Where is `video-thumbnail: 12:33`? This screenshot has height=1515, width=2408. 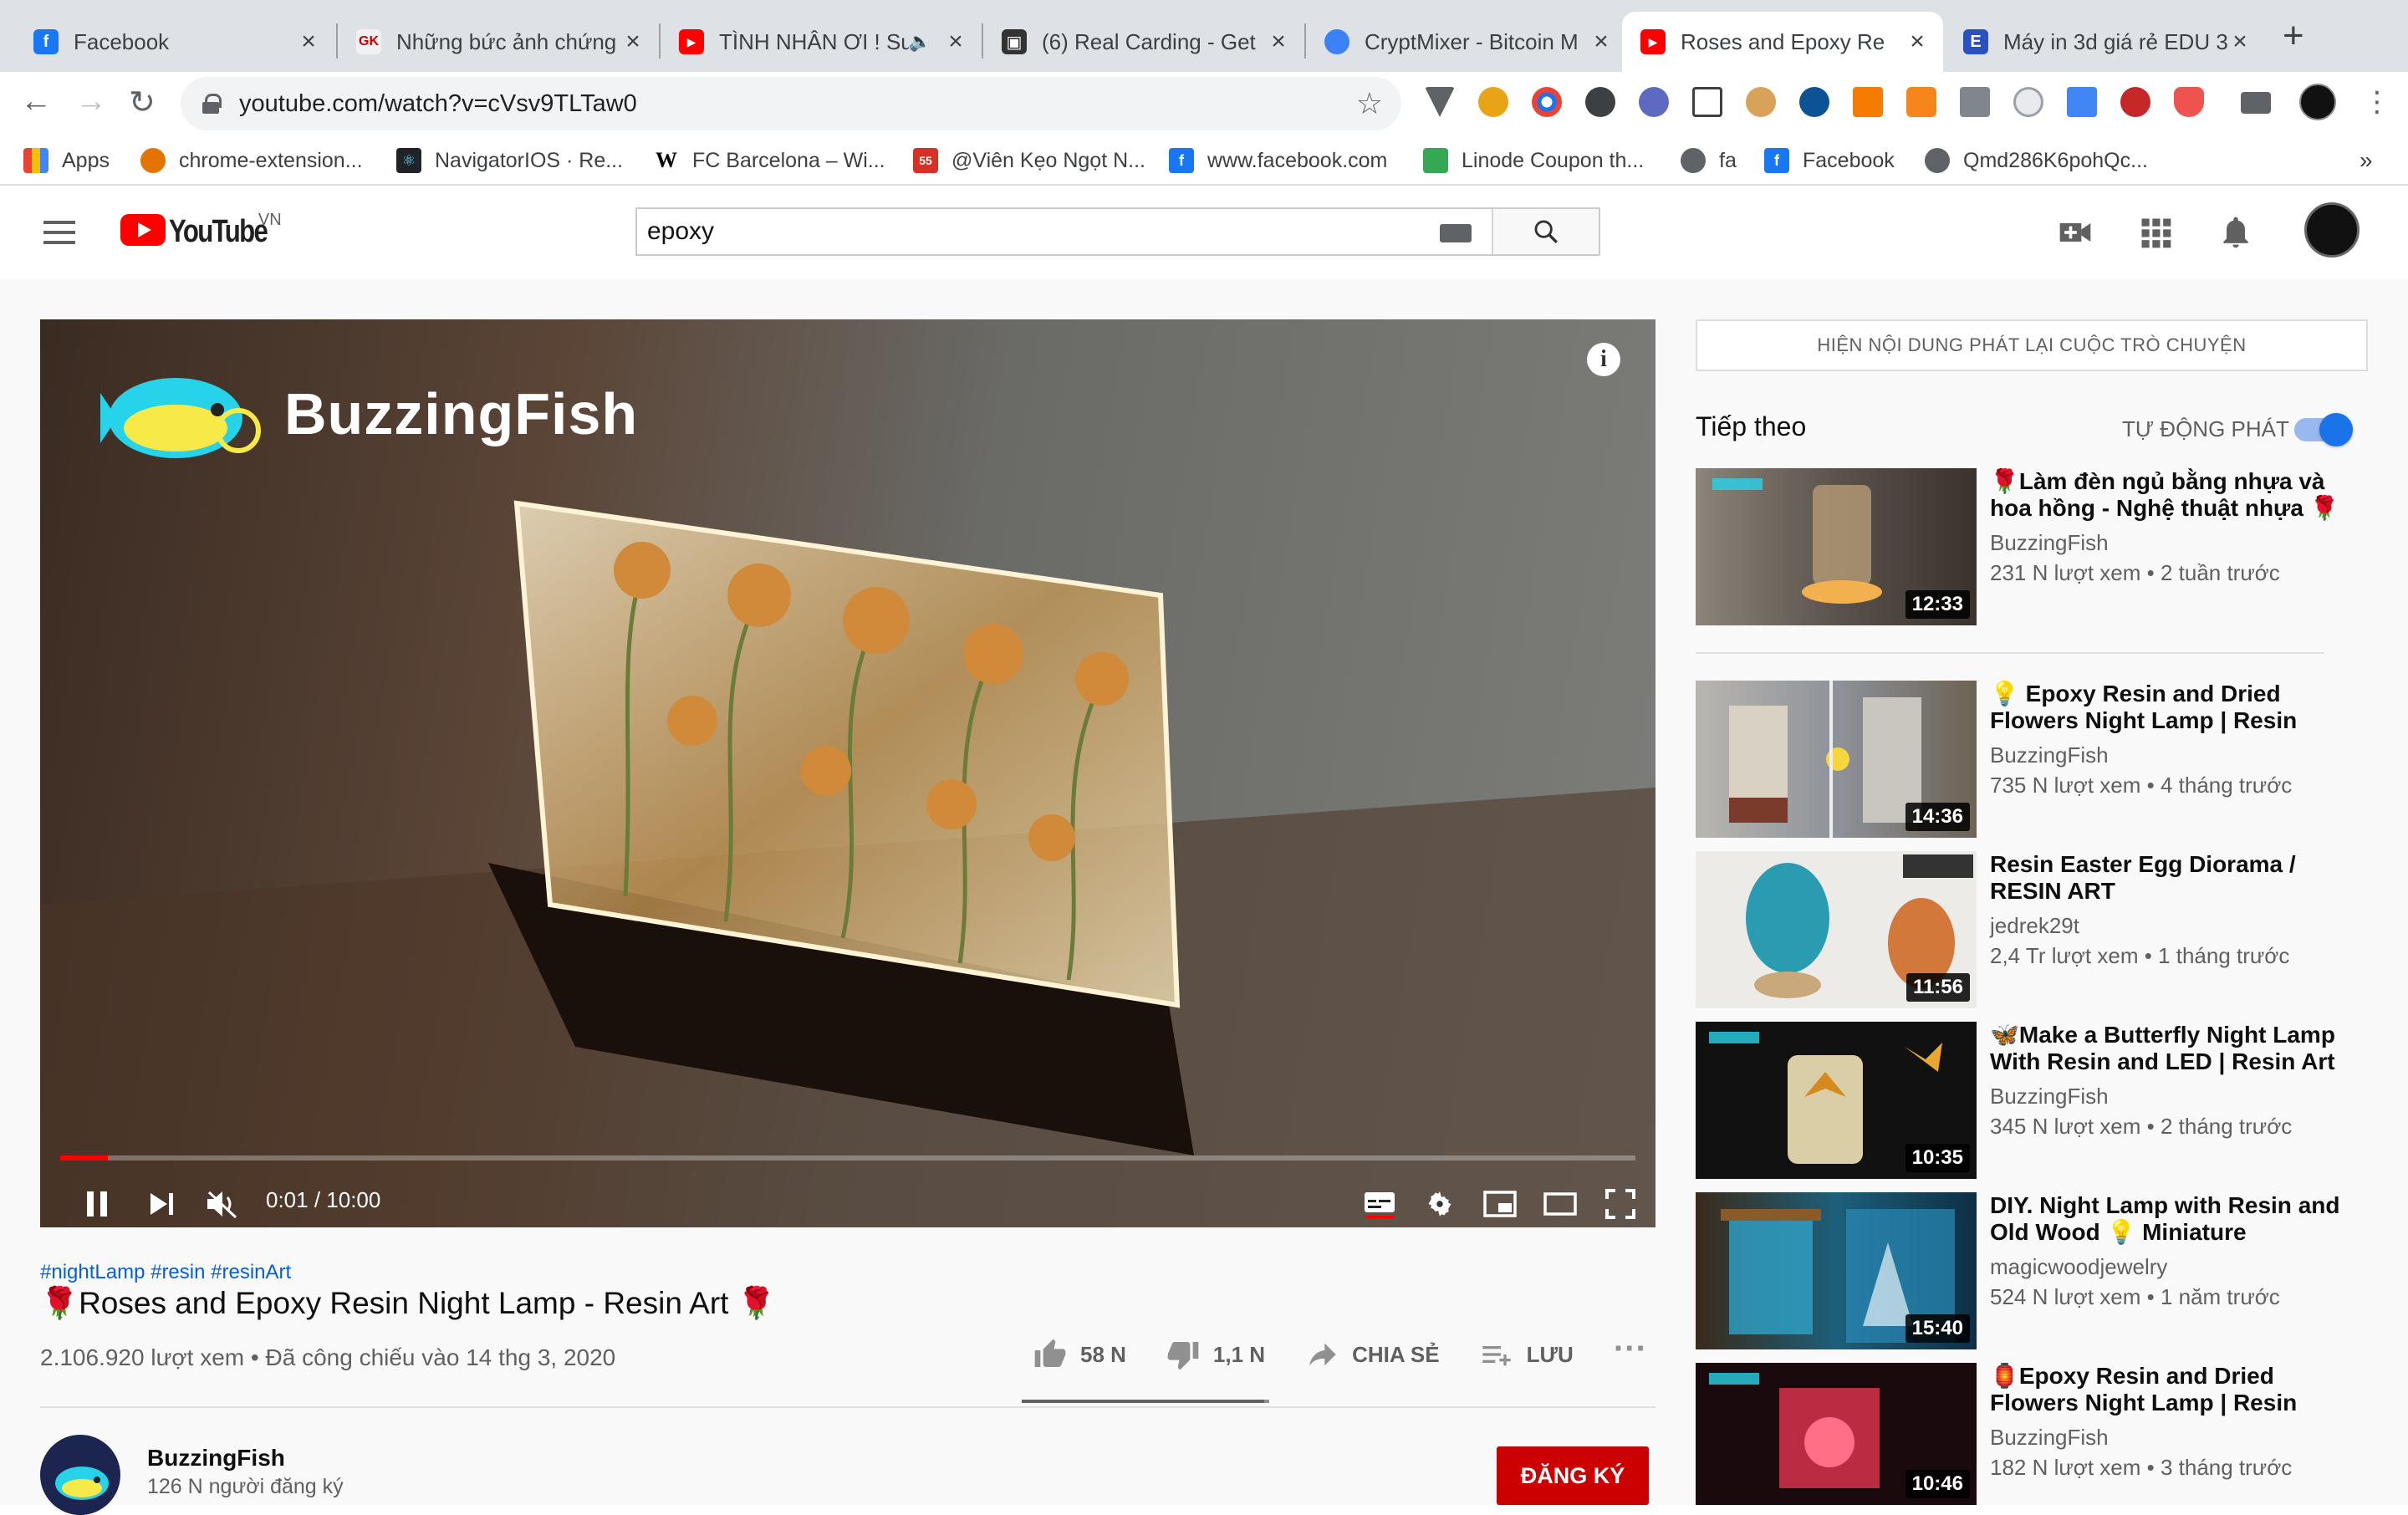
video-thumbnail: 12:33 is located at coordinates (1836, 546).